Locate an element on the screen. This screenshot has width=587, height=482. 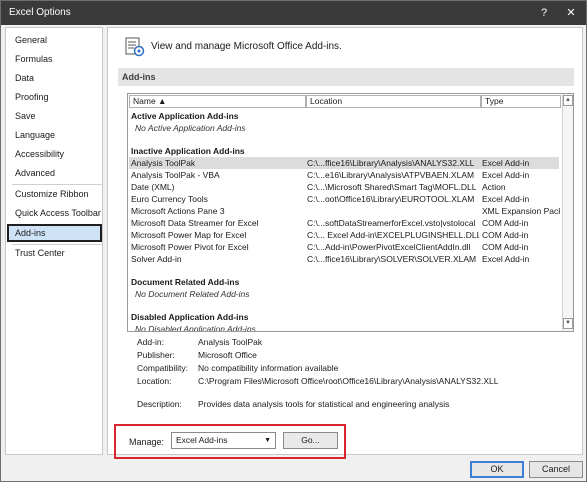
window-title: Excel Options is located at coordinates (40, 12).